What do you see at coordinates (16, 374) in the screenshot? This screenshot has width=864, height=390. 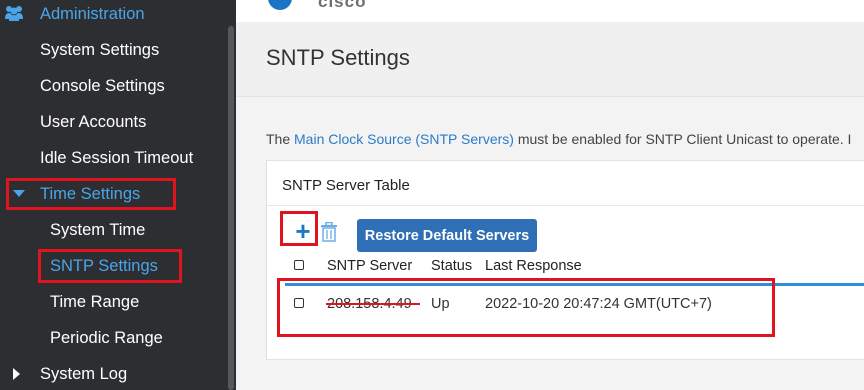 I see `caret-right-icon` at bounding box center [16, 374].